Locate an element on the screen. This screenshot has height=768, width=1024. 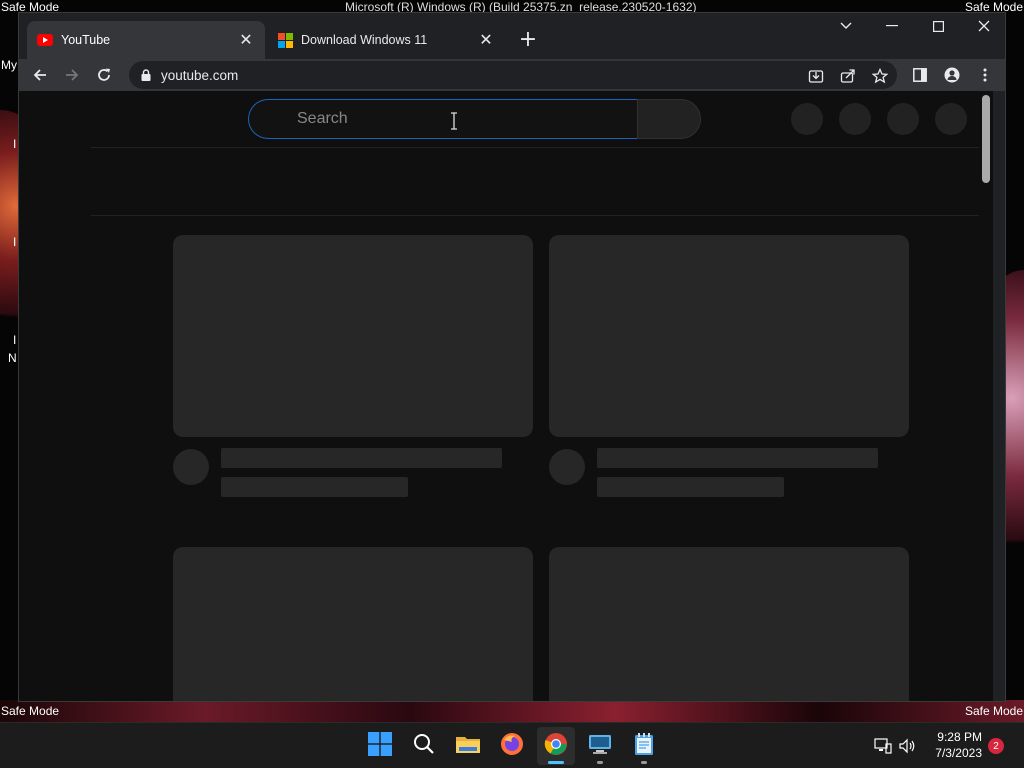
browser-toolbar: youtube.com is located at coordinates (512, 75).